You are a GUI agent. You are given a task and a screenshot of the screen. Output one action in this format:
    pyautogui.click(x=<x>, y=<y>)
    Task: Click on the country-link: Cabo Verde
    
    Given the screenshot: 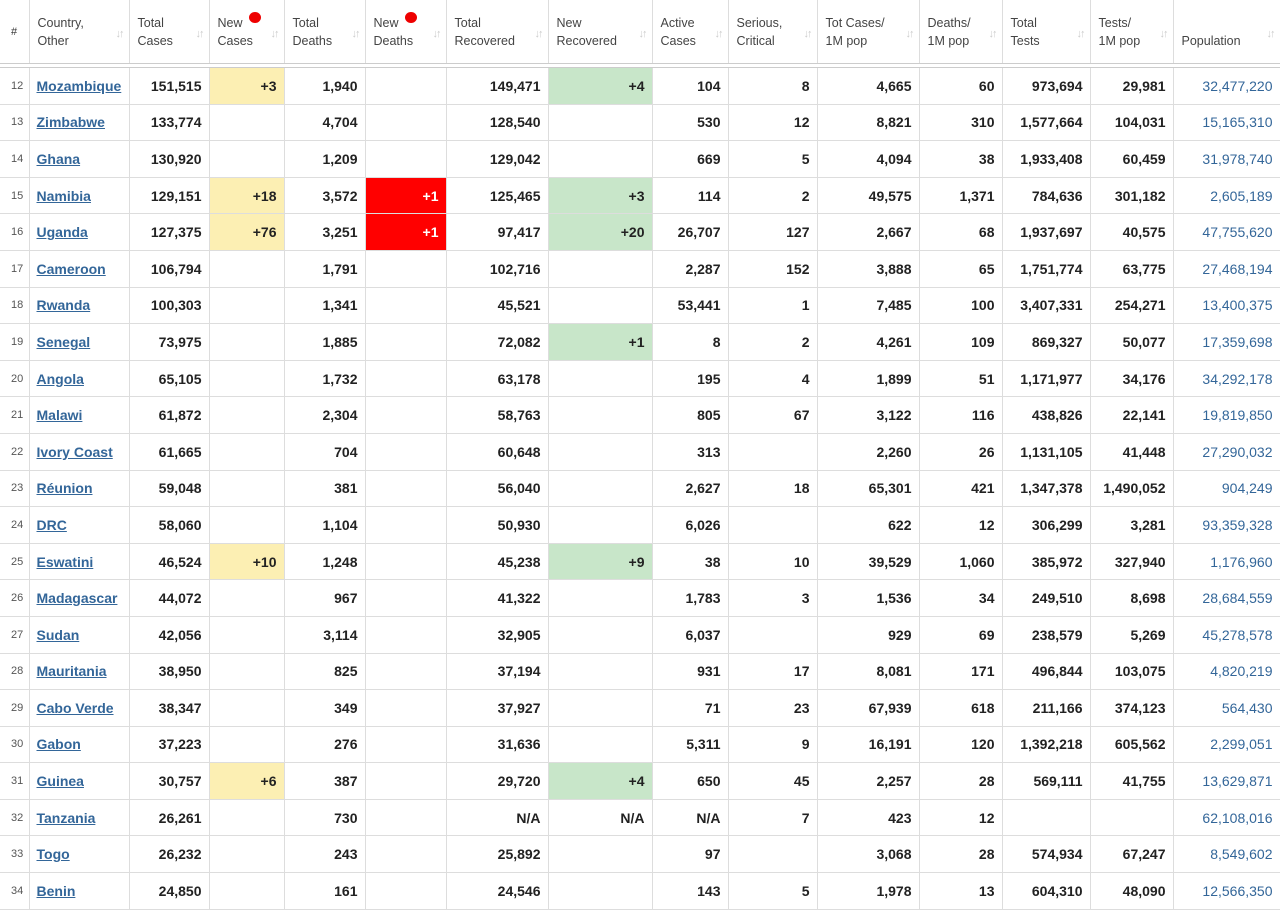 What is the action you would take?
    pyautogui.click(x=75, y=708)
    